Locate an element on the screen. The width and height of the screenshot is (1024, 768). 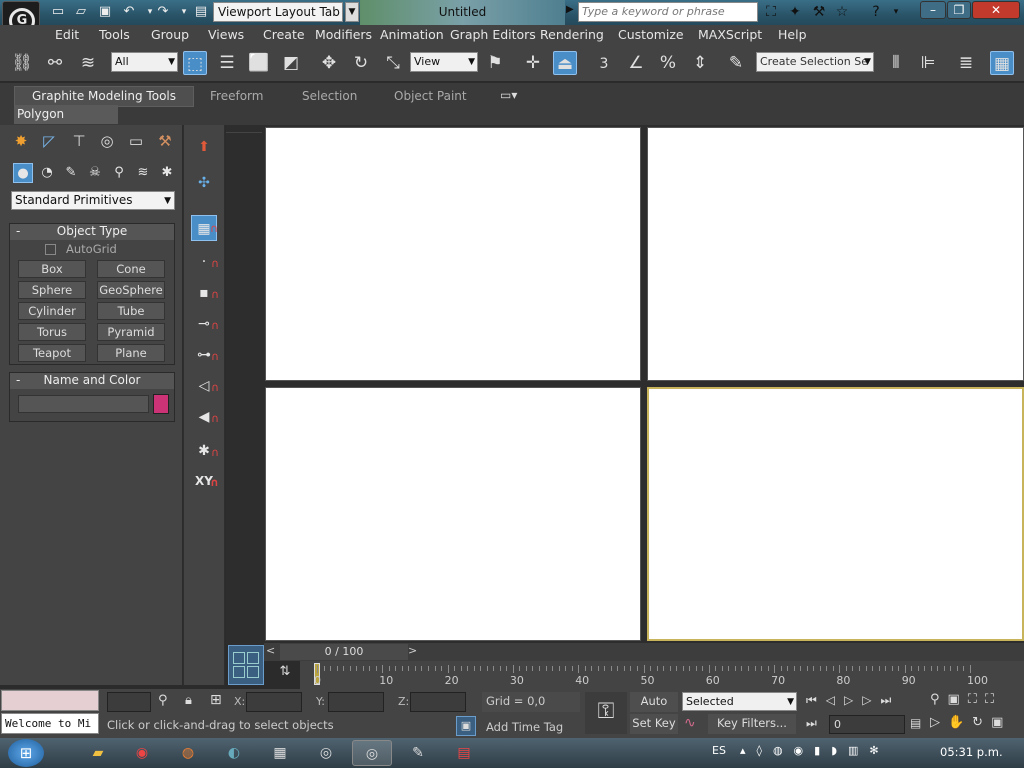
3dsmax-task-icon: ◎ is located at coordinates (326, 753).